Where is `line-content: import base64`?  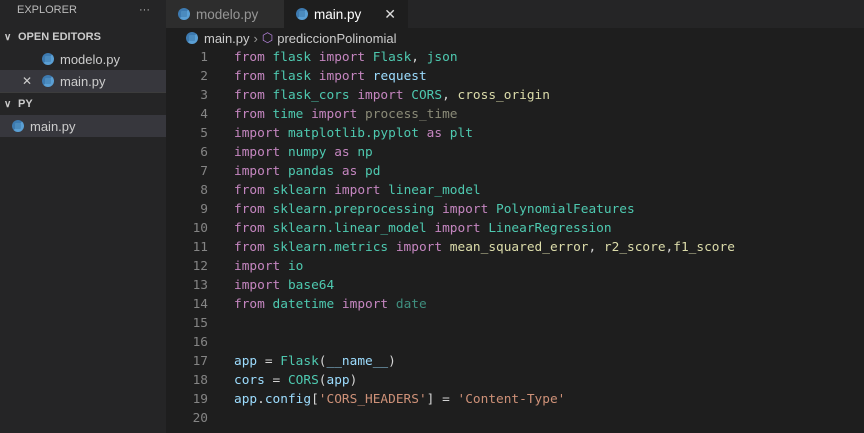 line-content: import base64 is located at coordinates (284, 285).